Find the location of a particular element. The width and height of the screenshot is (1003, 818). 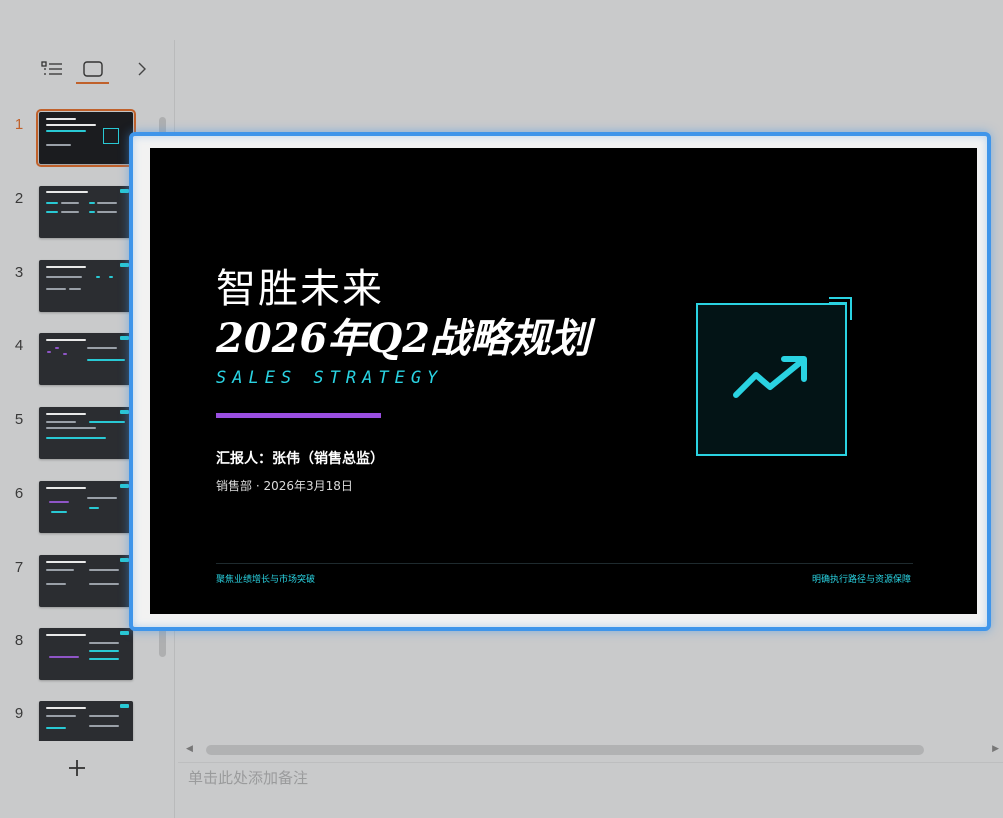

active-view-indicator is located at coordinates (92, 83).